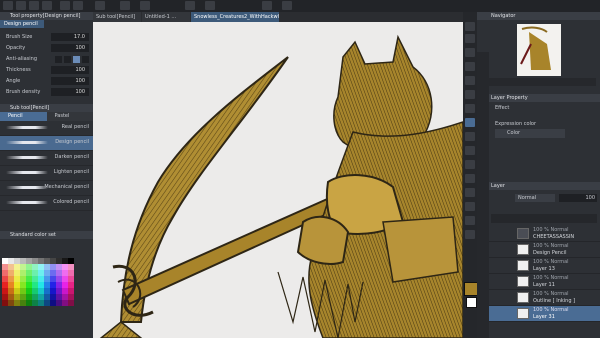  What do you see at coordinates (210, 5) in the screenshot?
I see `ruler-icon` at bounding box center [210, 5].